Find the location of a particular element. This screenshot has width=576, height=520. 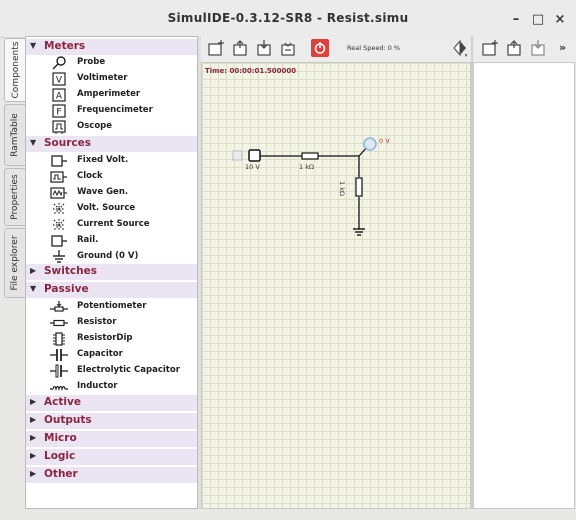

ground-icon is located at coordinates (59, 256).